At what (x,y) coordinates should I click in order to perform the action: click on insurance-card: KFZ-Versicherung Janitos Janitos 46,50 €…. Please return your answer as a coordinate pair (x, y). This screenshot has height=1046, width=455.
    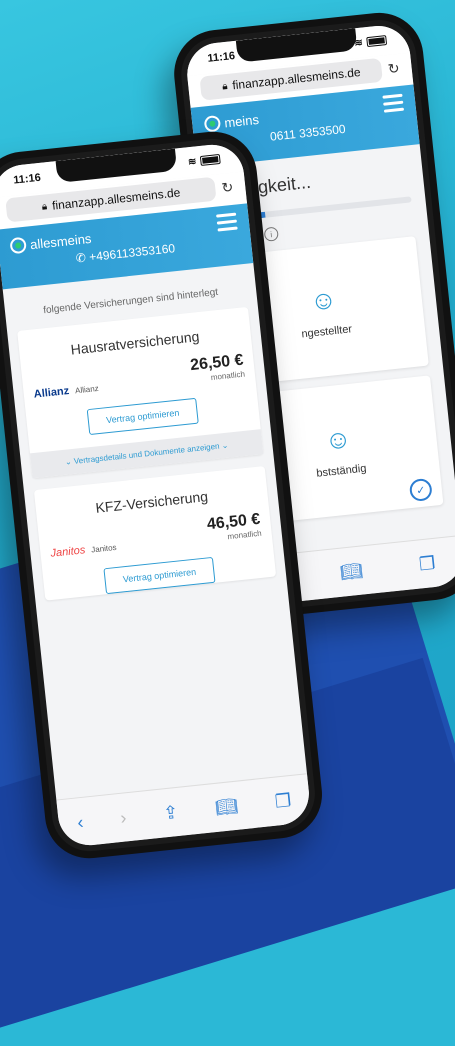
    Looking at the image, I should click on (155, 533).